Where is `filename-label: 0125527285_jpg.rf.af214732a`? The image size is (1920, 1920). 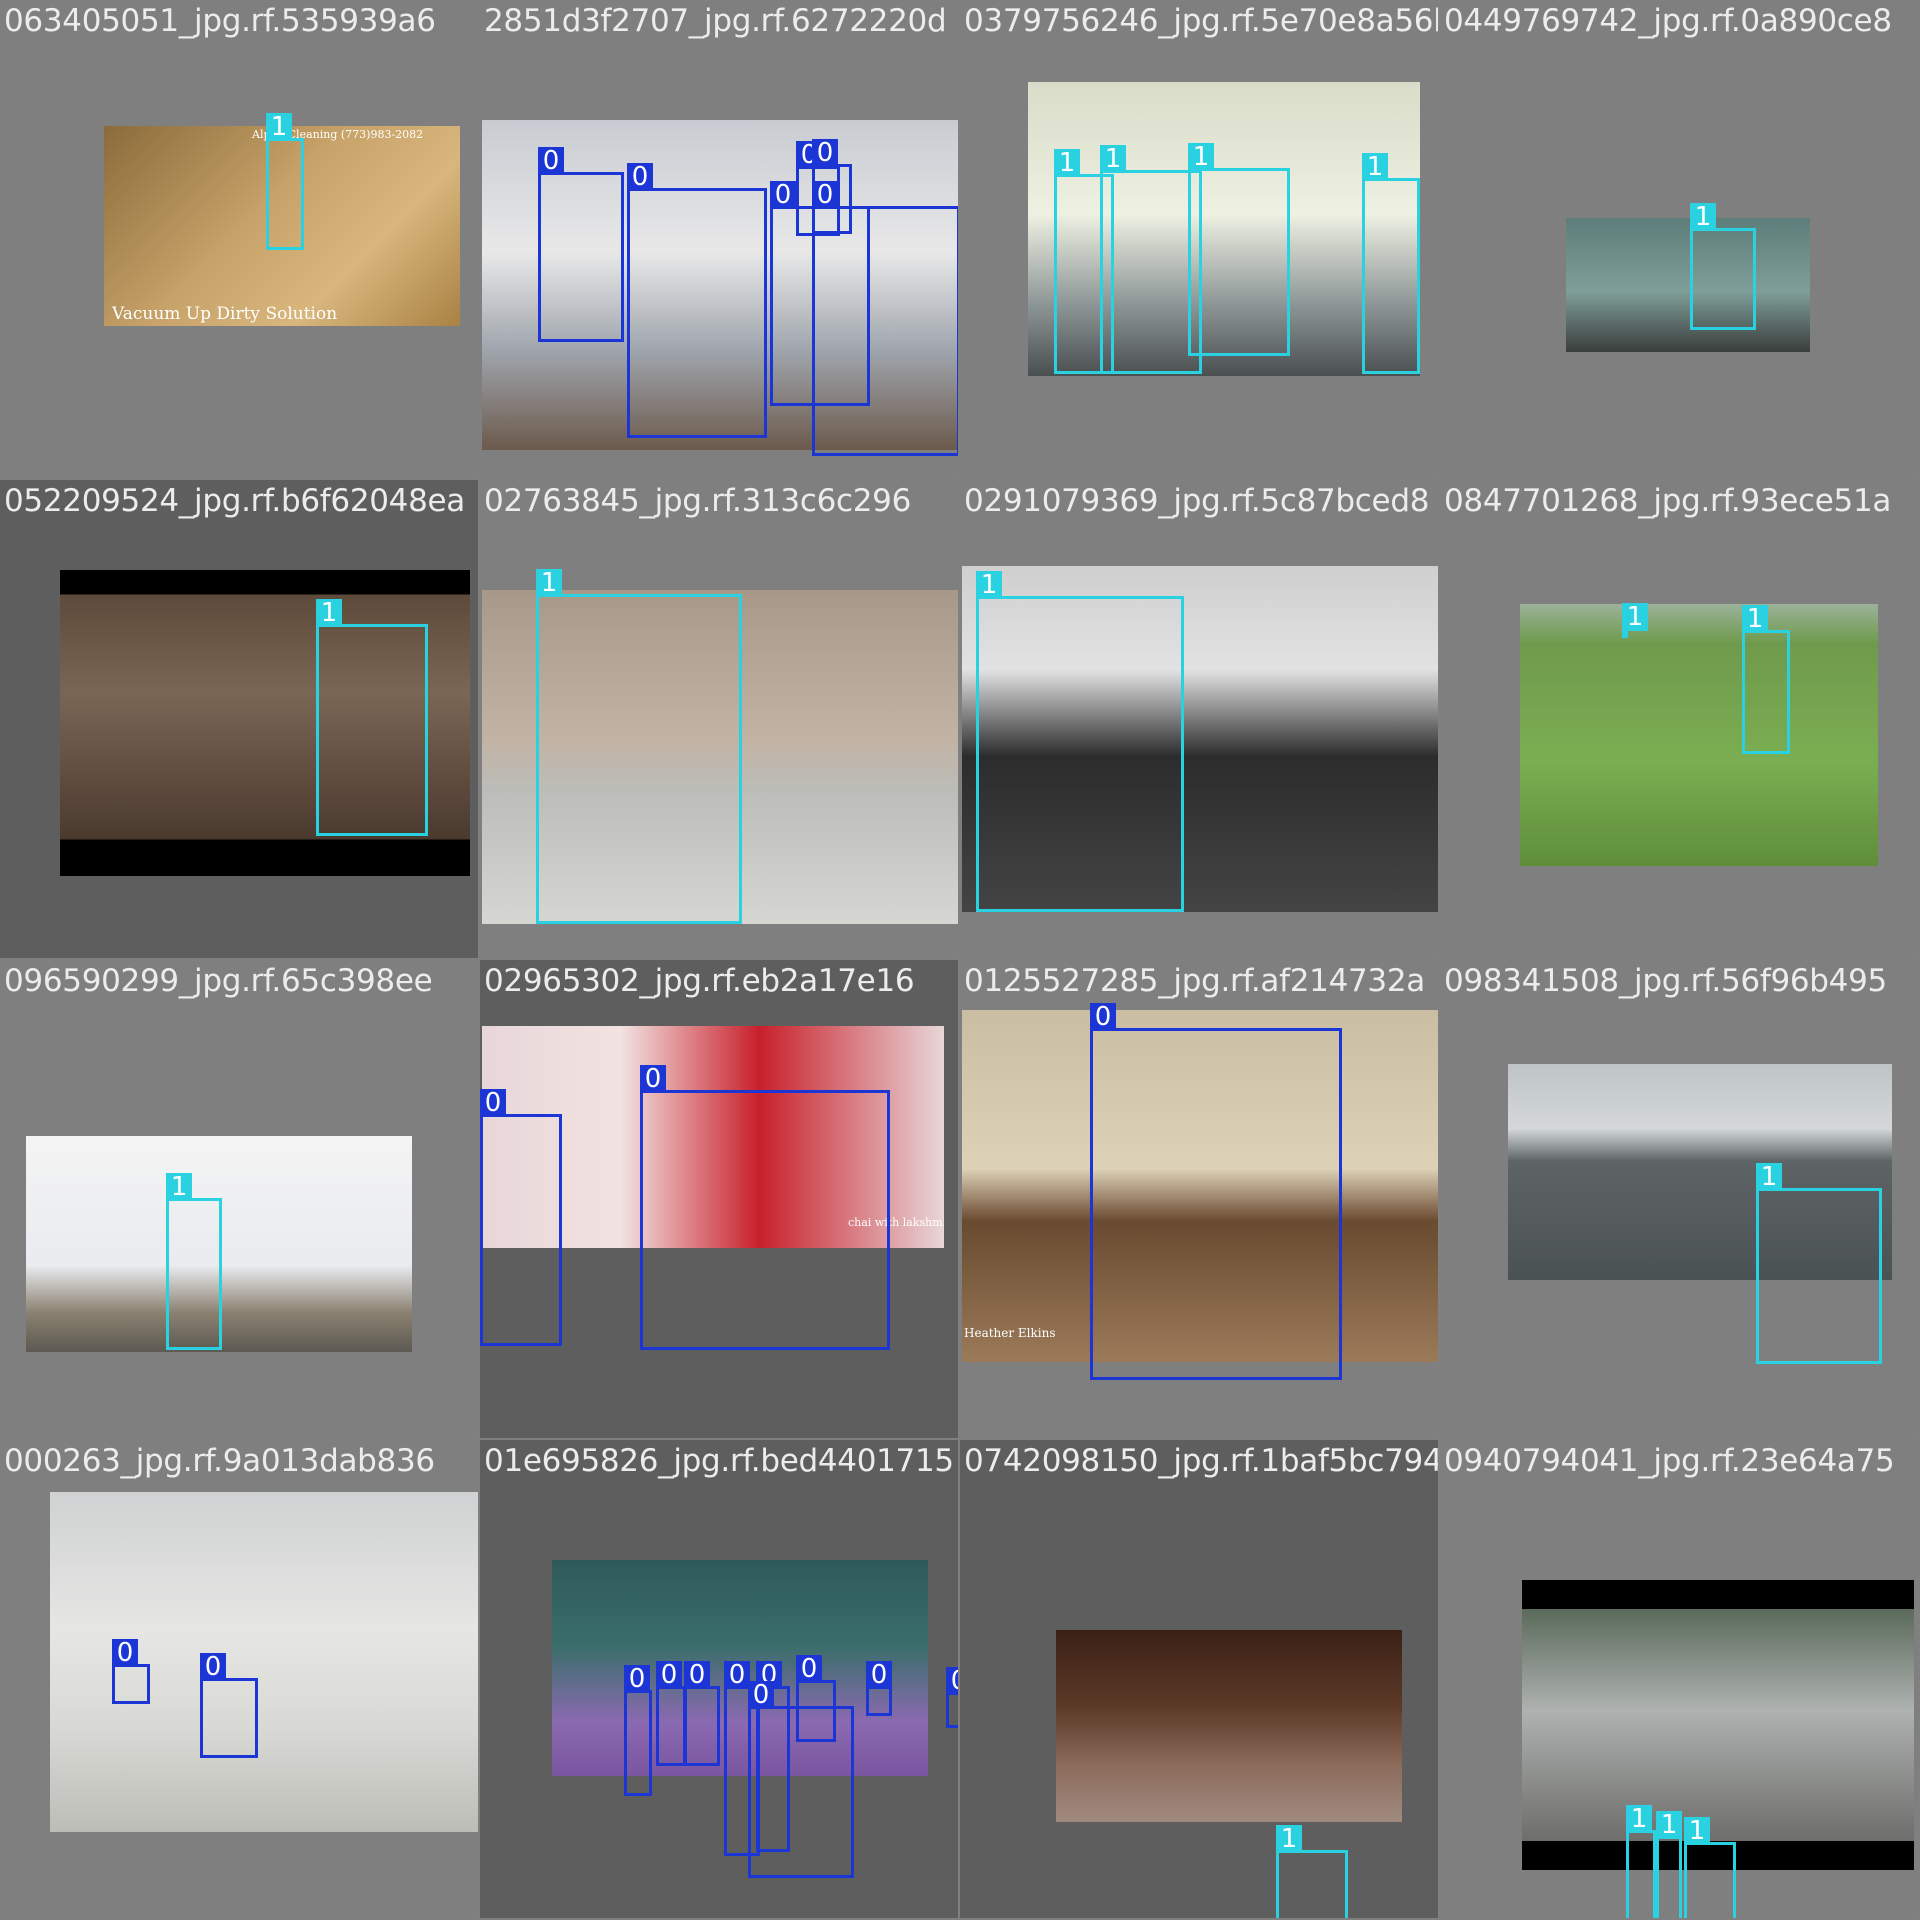 filename-label: 0125527285_jpg.rf.af214732a is located at coordinates (1194, 981).